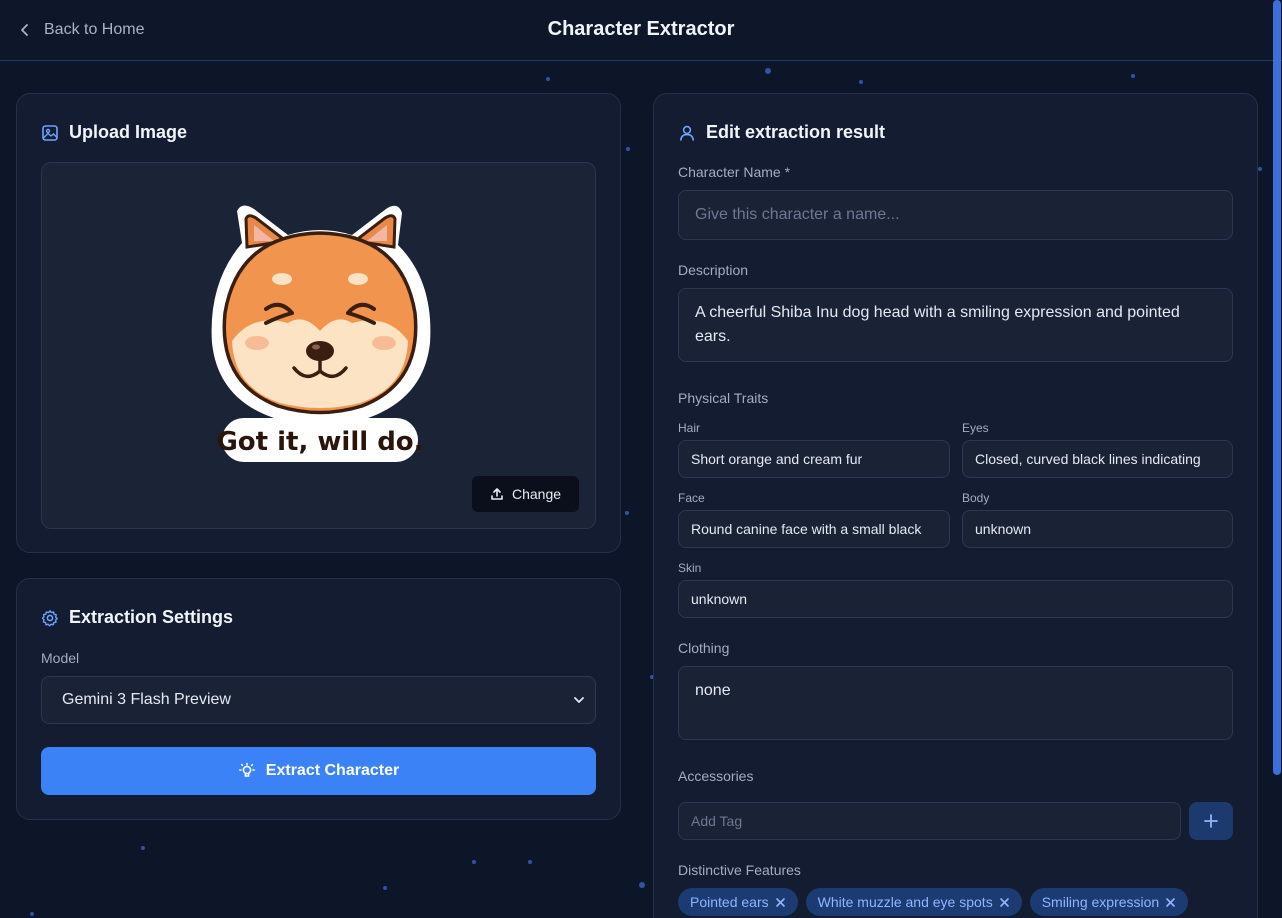 The height and width of the screenshot is (918, 1282). What do you see at coordinates (318, 771) in the screenshot?
I see `extract-character-button: Extract Character` at bounding box center [318, 771].